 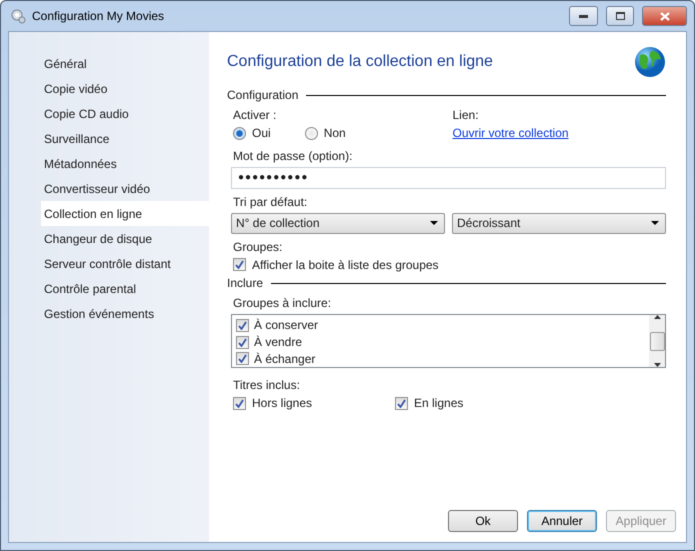 I want to click on radio-label: Oui, so click(x=261, y=133).